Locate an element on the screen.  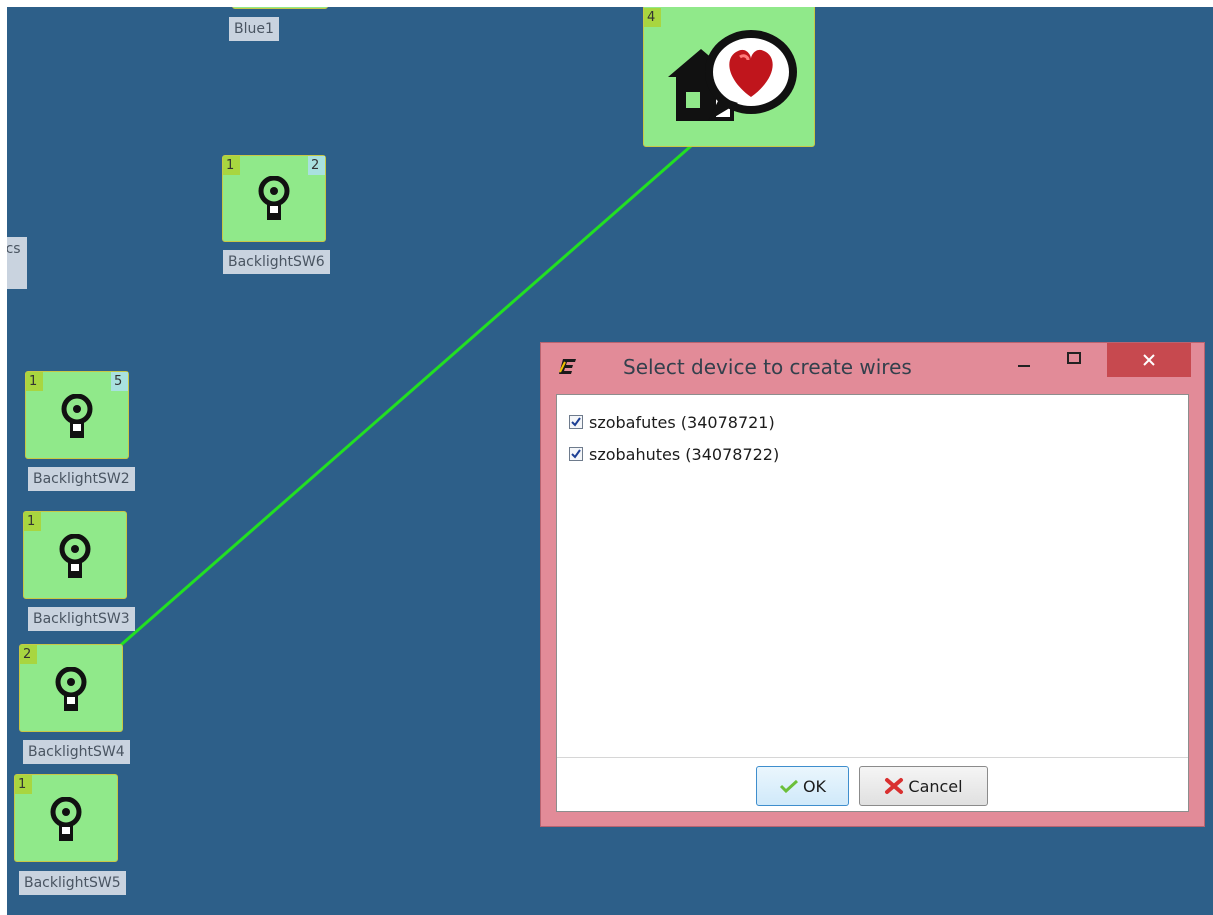
device-label: ocs is located at coordinates (17, 263).